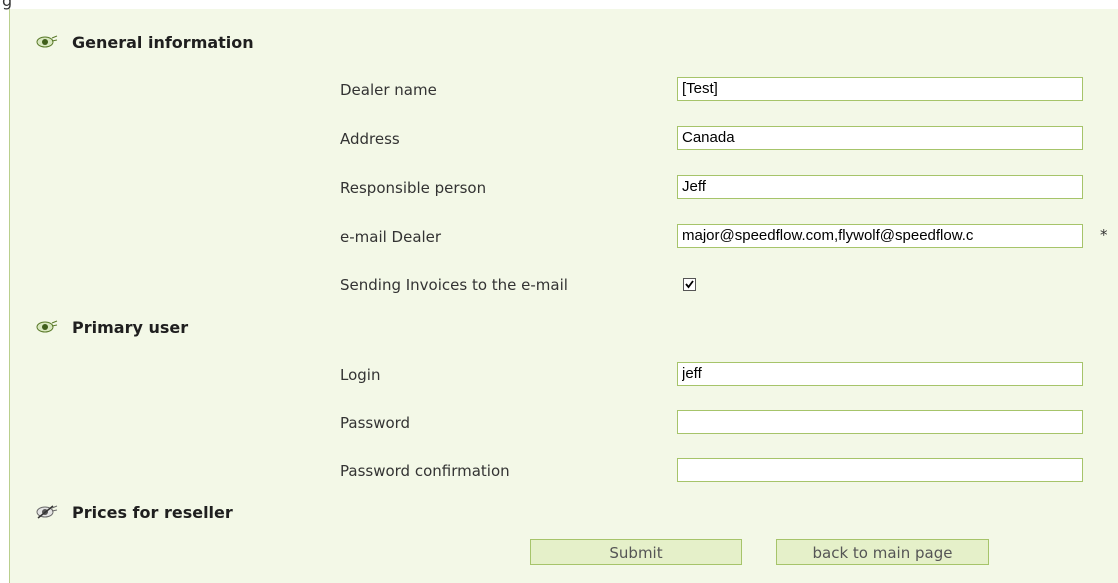 This screenshot has height=583, width=1118. I want to click on back-to-main-page-button: back to main page, so click(882, 552).